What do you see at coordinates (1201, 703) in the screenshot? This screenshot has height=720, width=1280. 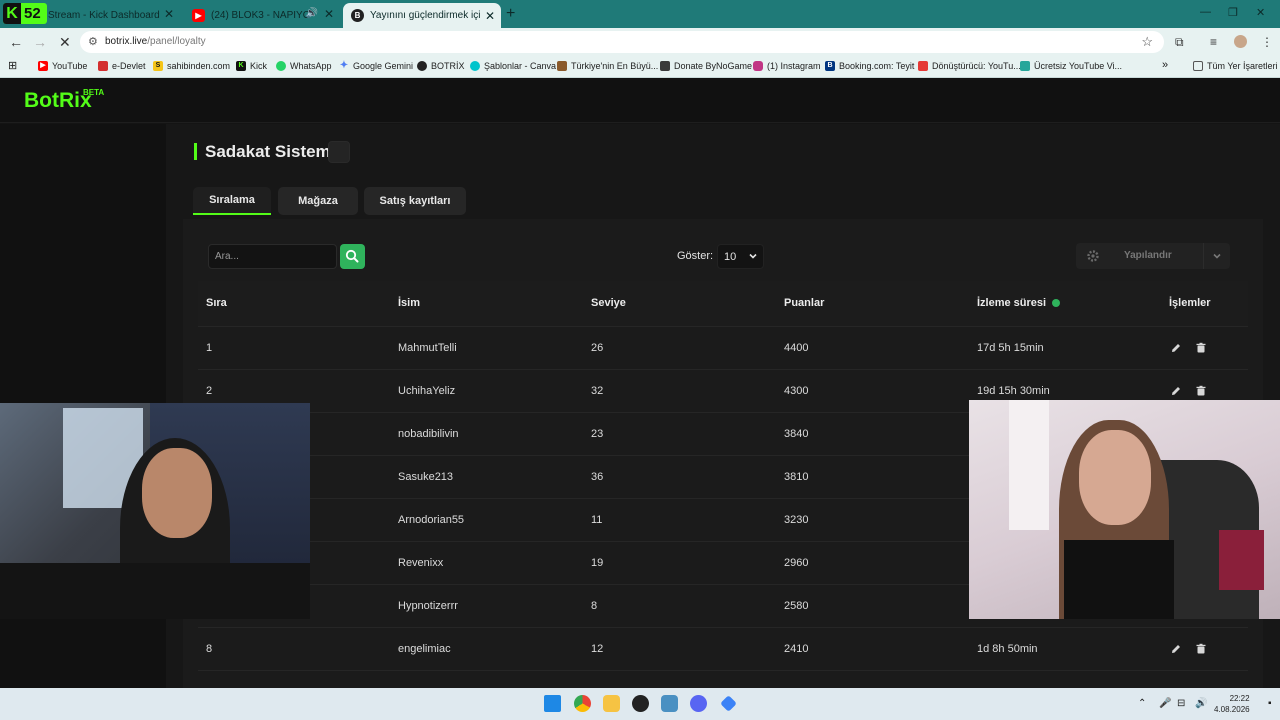 I see `volume-icon: 🔊` at bounding box center [1201, 703].